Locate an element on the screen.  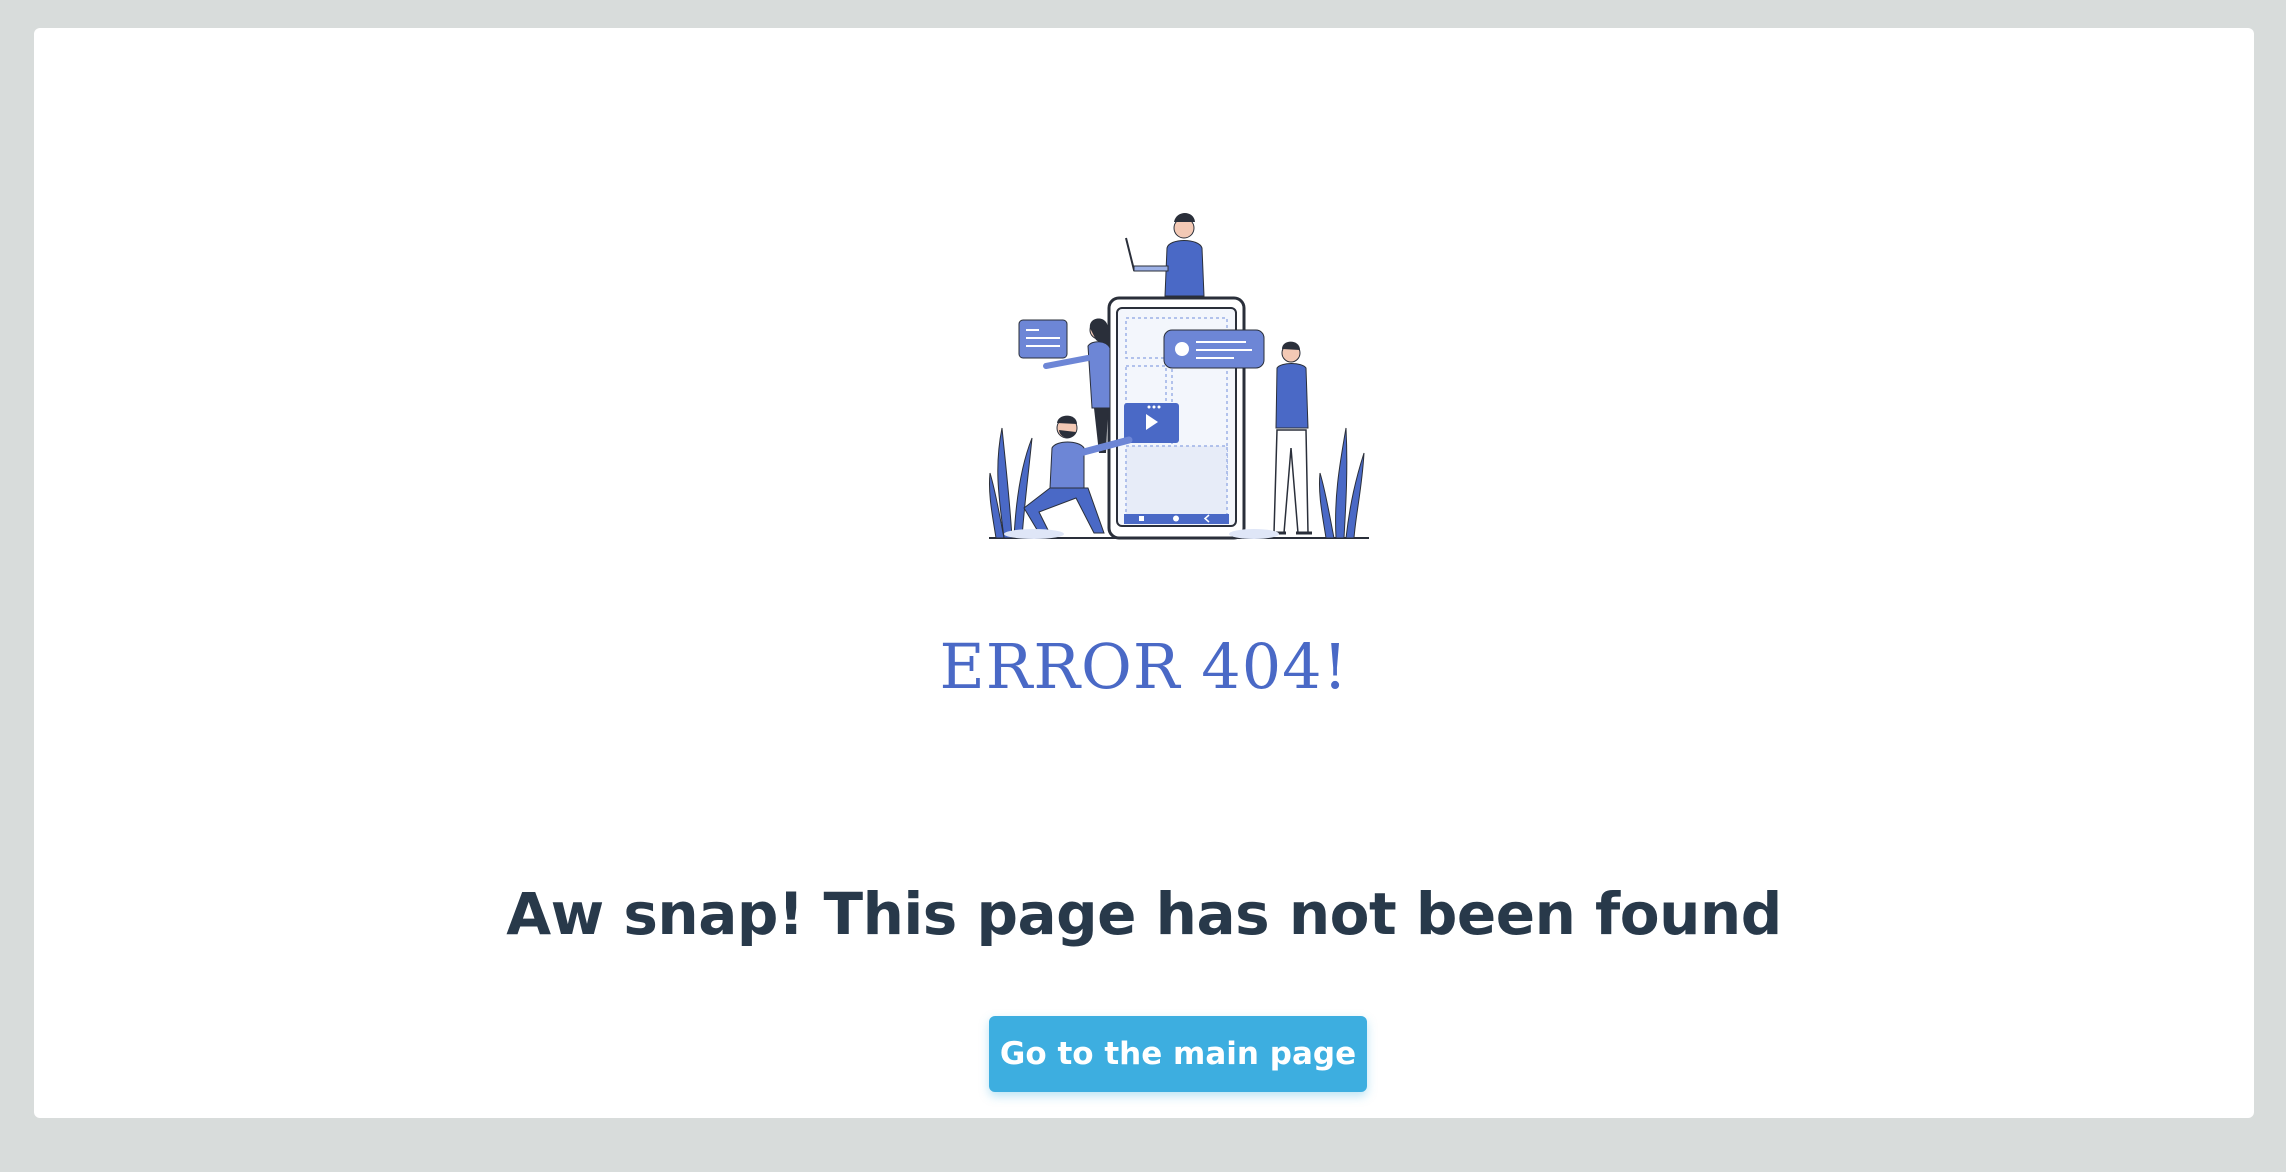
not-found-headline: Aw snap! This page has not been found is located at coordinates (1144, 914).